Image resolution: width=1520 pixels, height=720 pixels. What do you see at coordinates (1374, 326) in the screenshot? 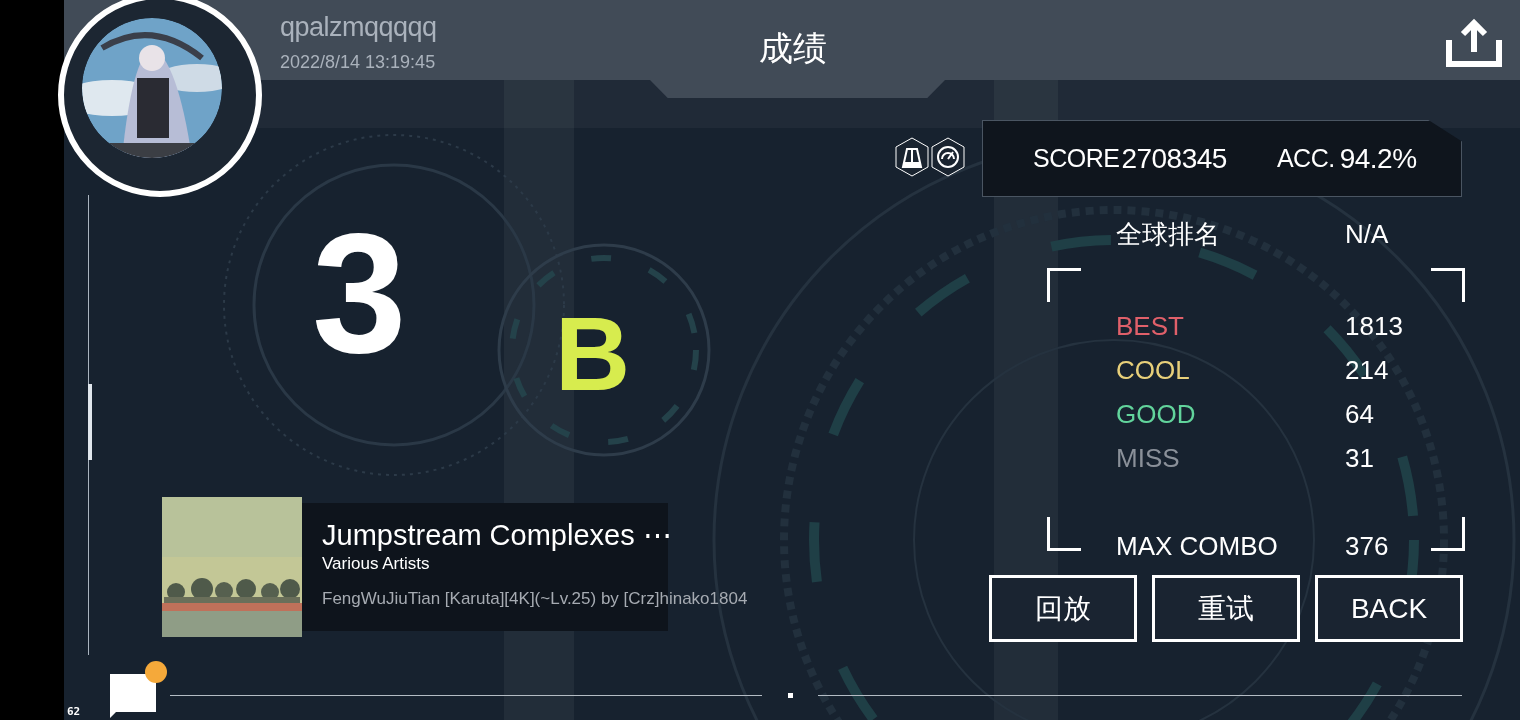
I see `judgement-count: 1813` at bounding box center [1374, 326].